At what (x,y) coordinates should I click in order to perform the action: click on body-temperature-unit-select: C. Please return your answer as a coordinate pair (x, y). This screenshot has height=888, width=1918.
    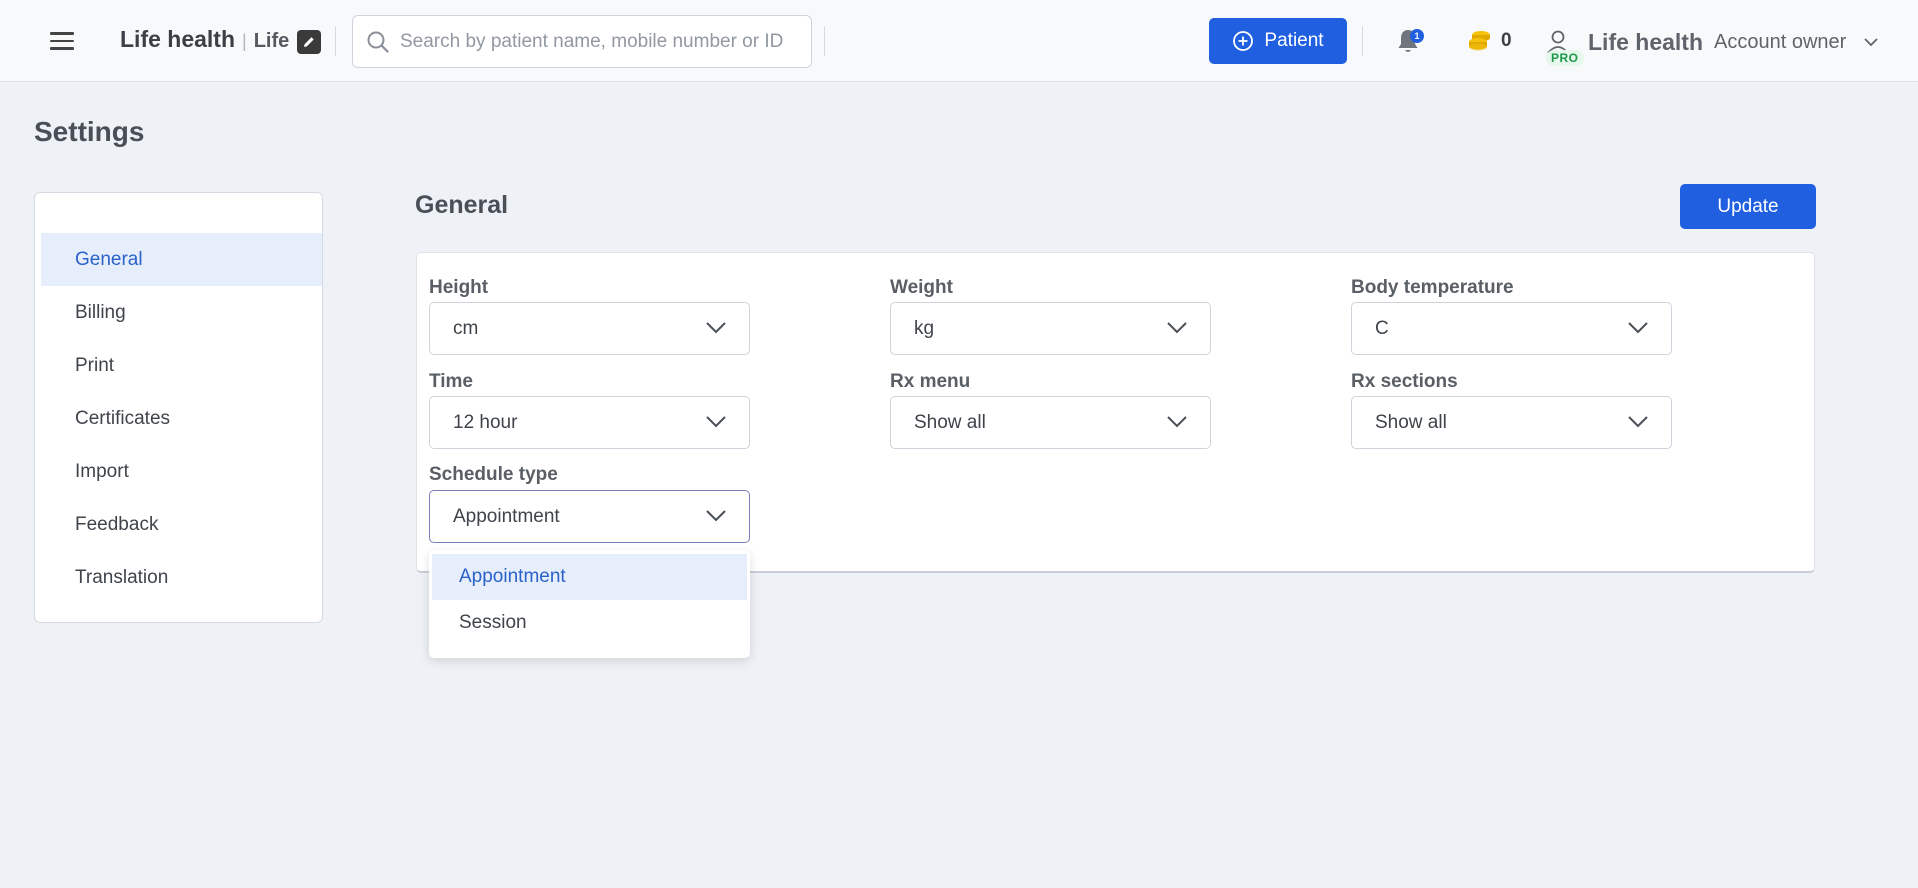
    Looking at the image, I should click on (1511, 328).